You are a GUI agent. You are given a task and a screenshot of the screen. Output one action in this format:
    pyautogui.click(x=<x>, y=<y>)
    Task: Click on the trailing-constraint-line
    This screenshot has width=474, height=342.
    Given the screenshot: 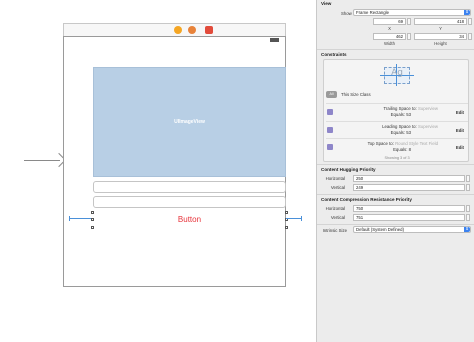 What is the action you would take?
    pyautogui.click(x=294, y=218)
    